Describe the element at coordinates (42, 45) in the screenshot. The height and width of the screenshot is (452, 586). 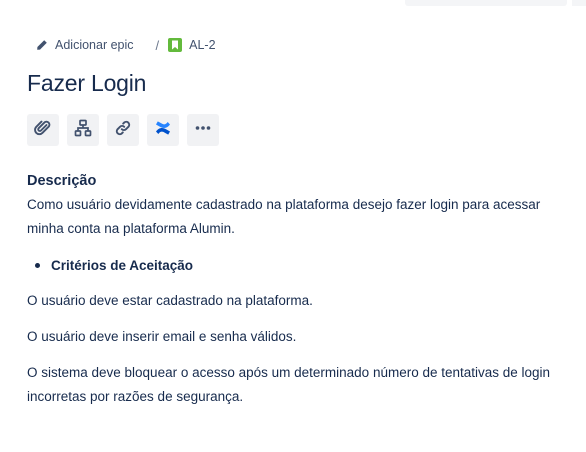
I see `pencil-icon` at that location.